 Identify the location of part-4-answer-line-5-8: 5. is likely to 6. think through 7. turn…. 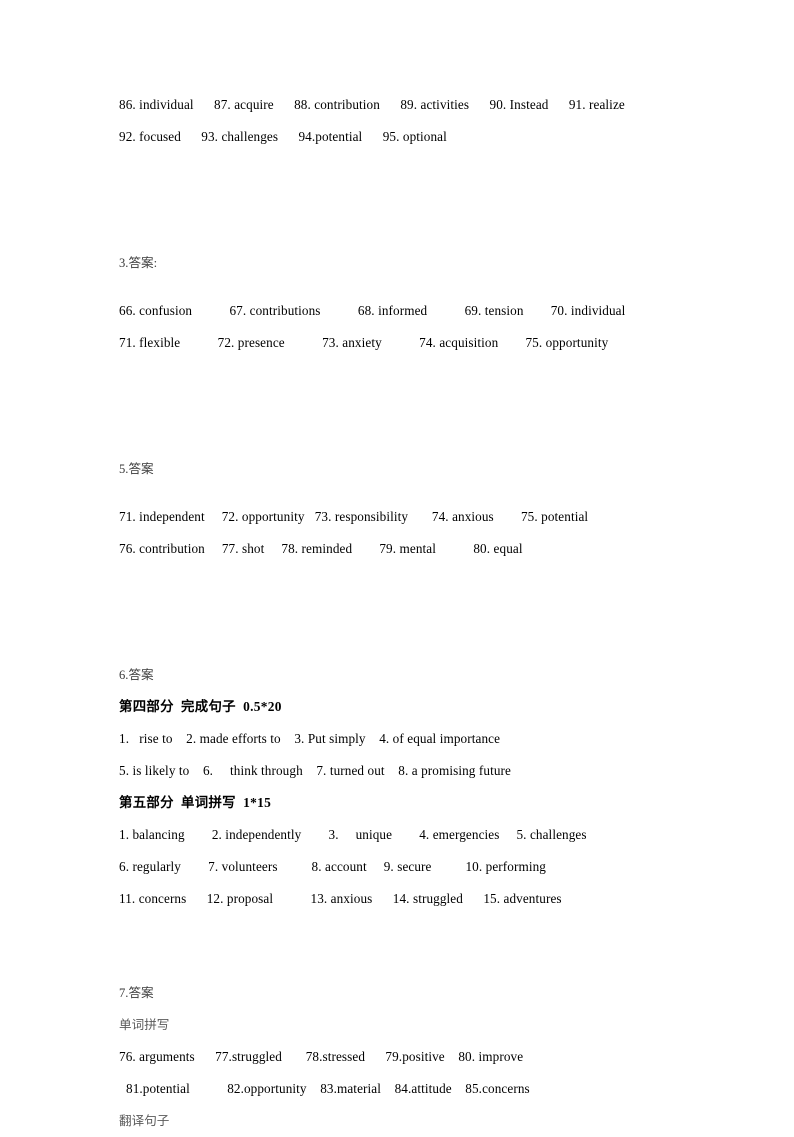
(315, 770).